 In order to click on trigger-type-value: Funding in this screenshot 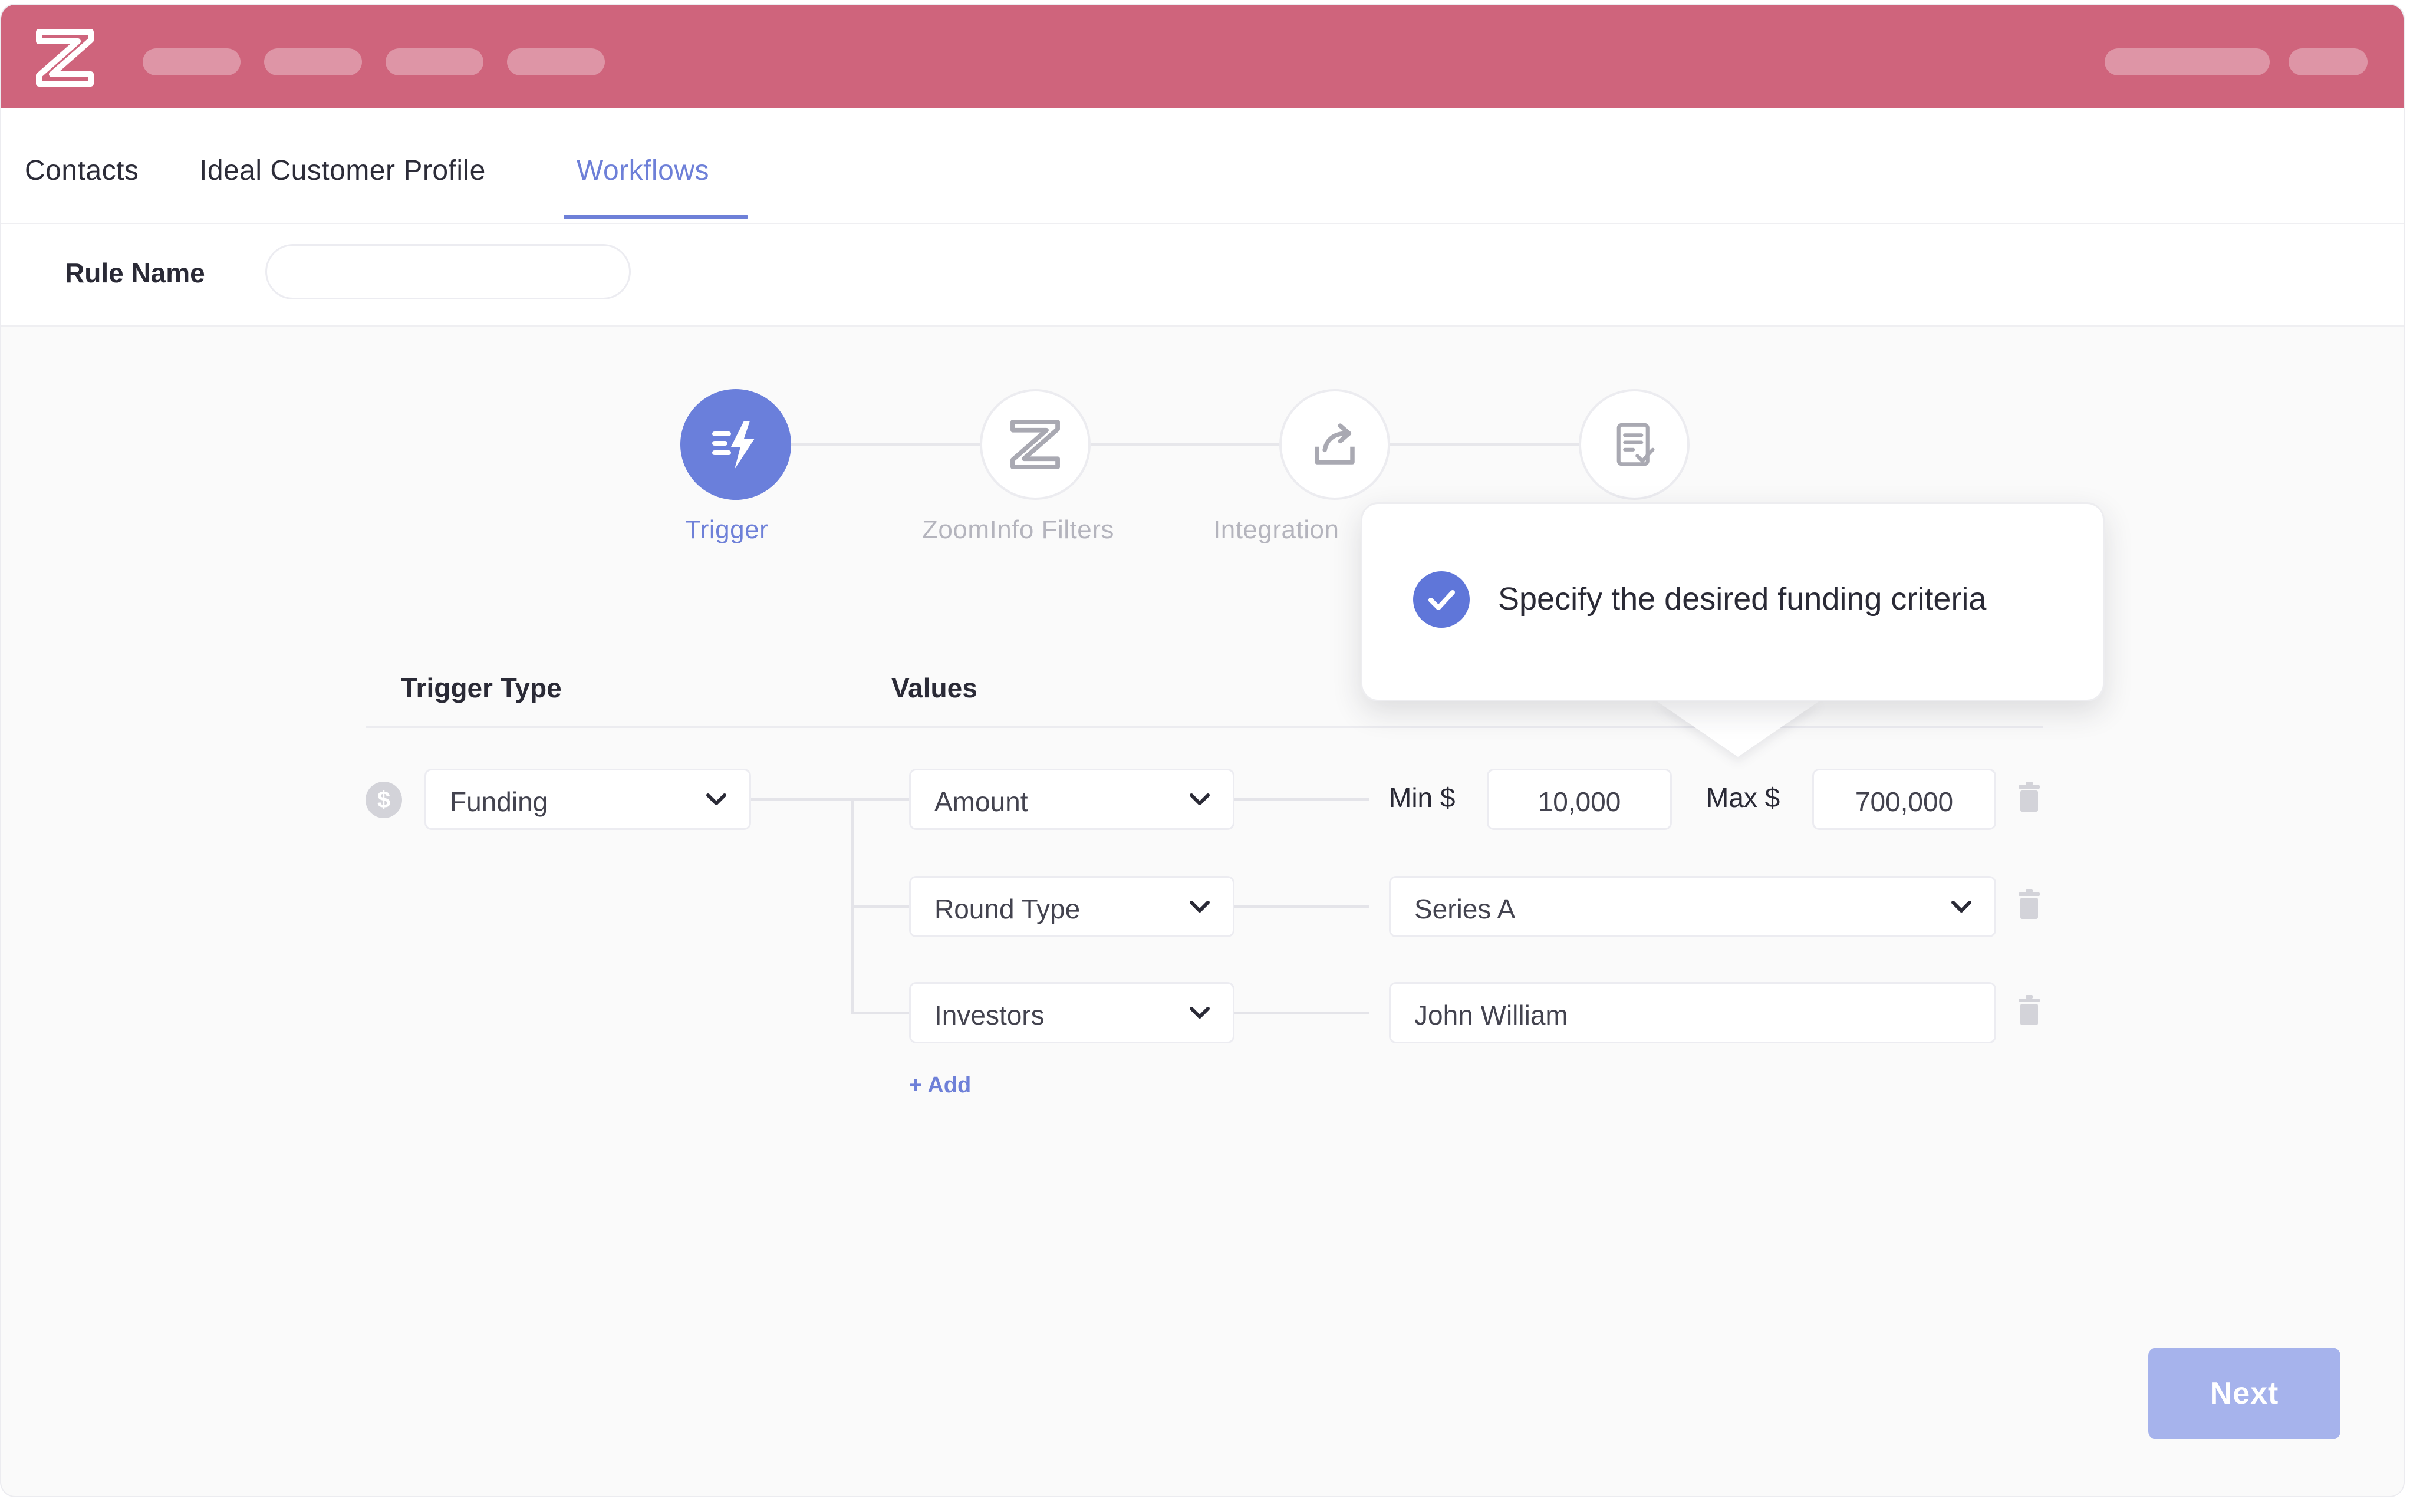, I will do `click(499, 801)`.